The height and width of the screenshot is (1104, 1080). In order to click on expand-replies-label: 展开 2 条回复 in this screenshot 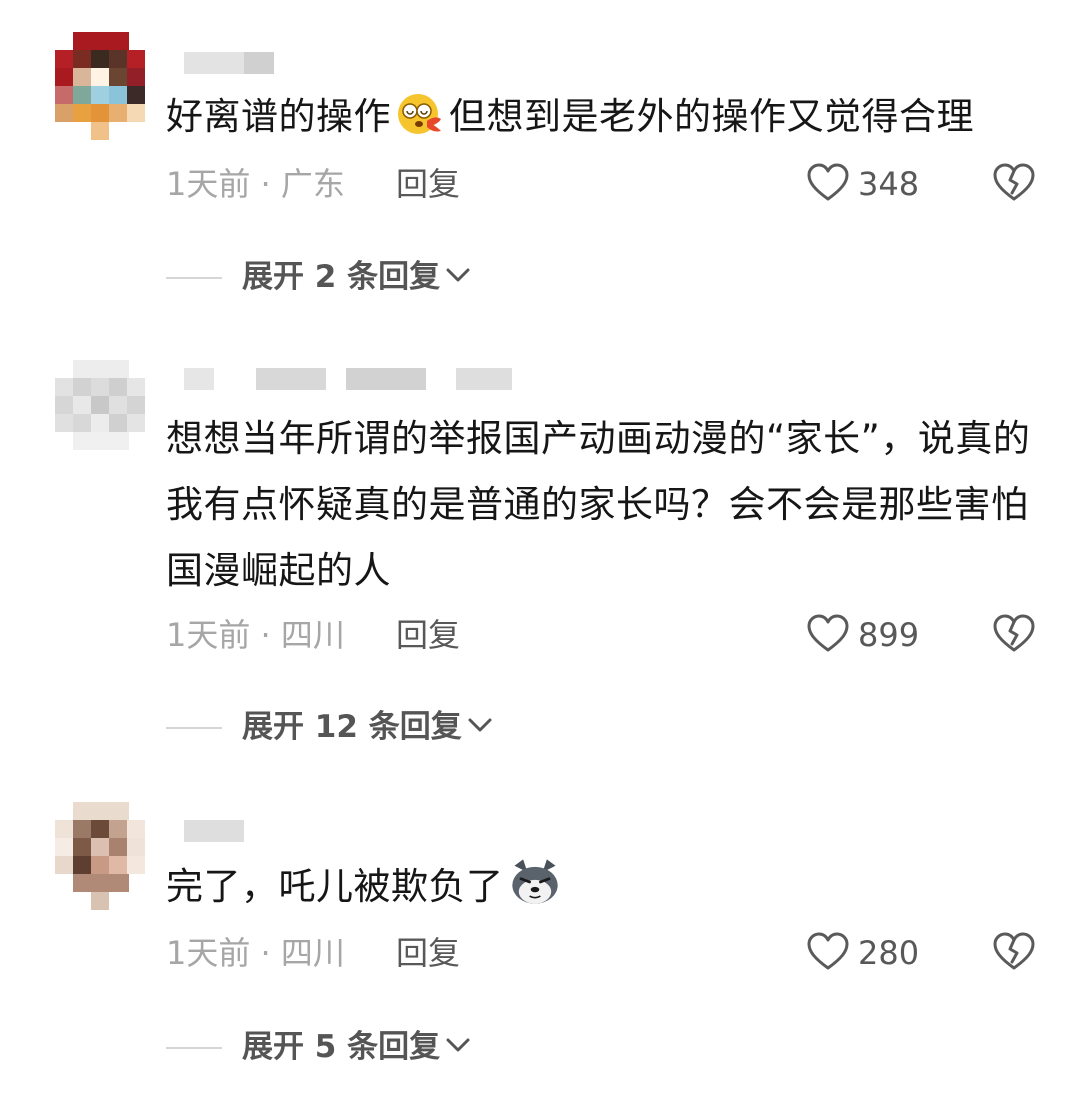, I will do `click(357, 277)`.